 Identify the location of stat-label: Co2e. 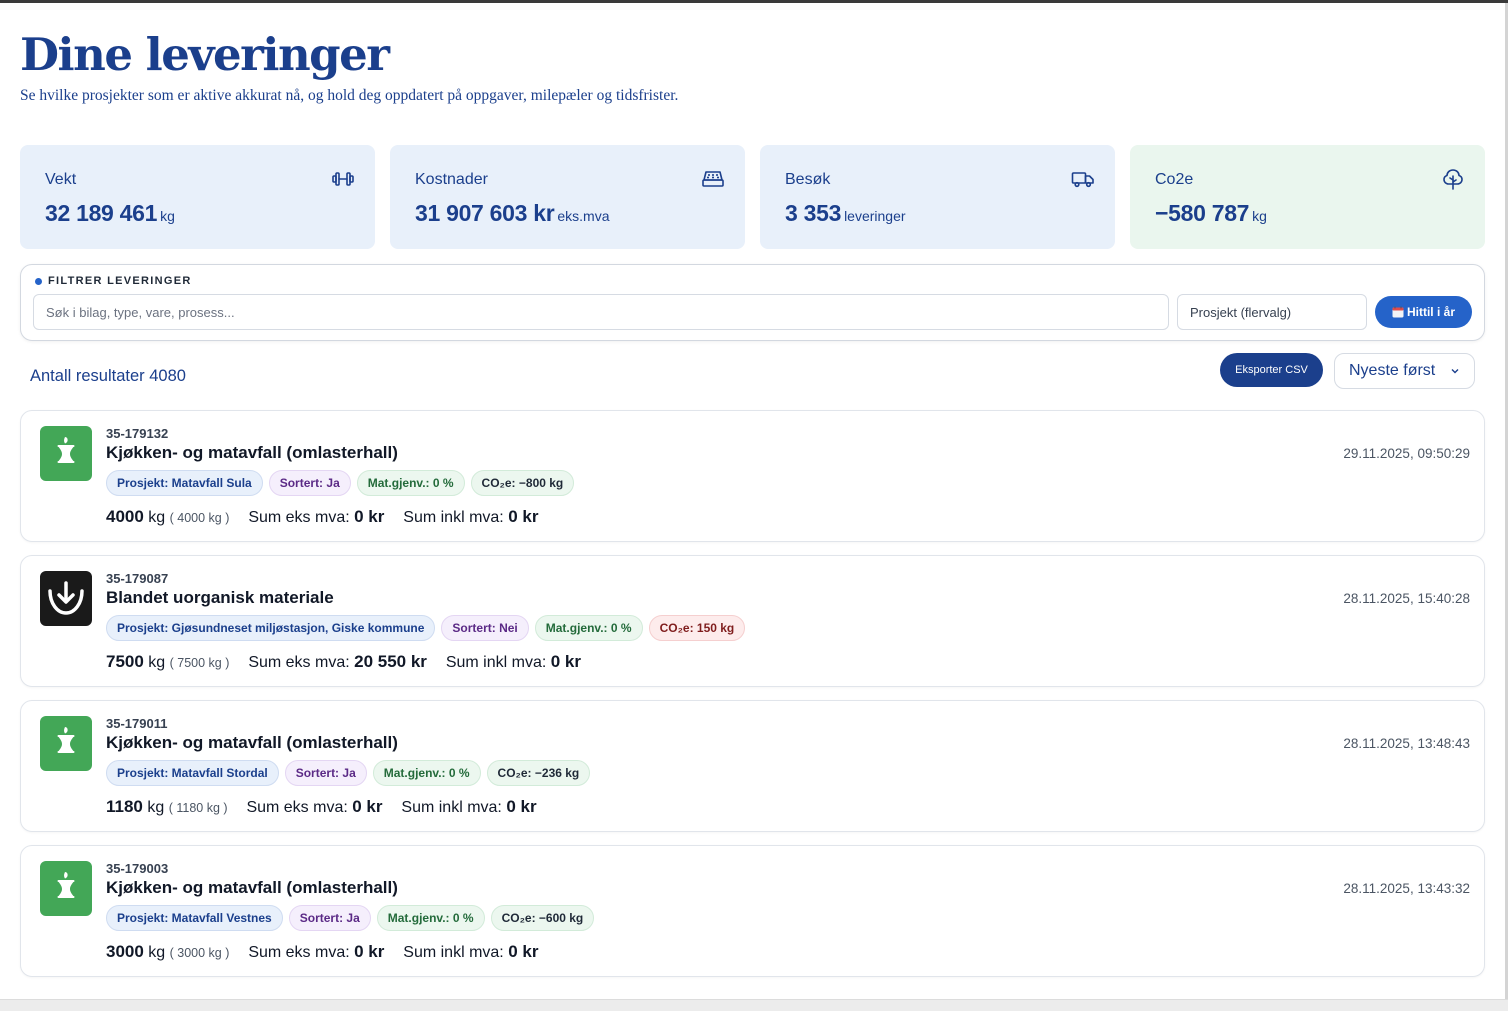
(1174, 179).